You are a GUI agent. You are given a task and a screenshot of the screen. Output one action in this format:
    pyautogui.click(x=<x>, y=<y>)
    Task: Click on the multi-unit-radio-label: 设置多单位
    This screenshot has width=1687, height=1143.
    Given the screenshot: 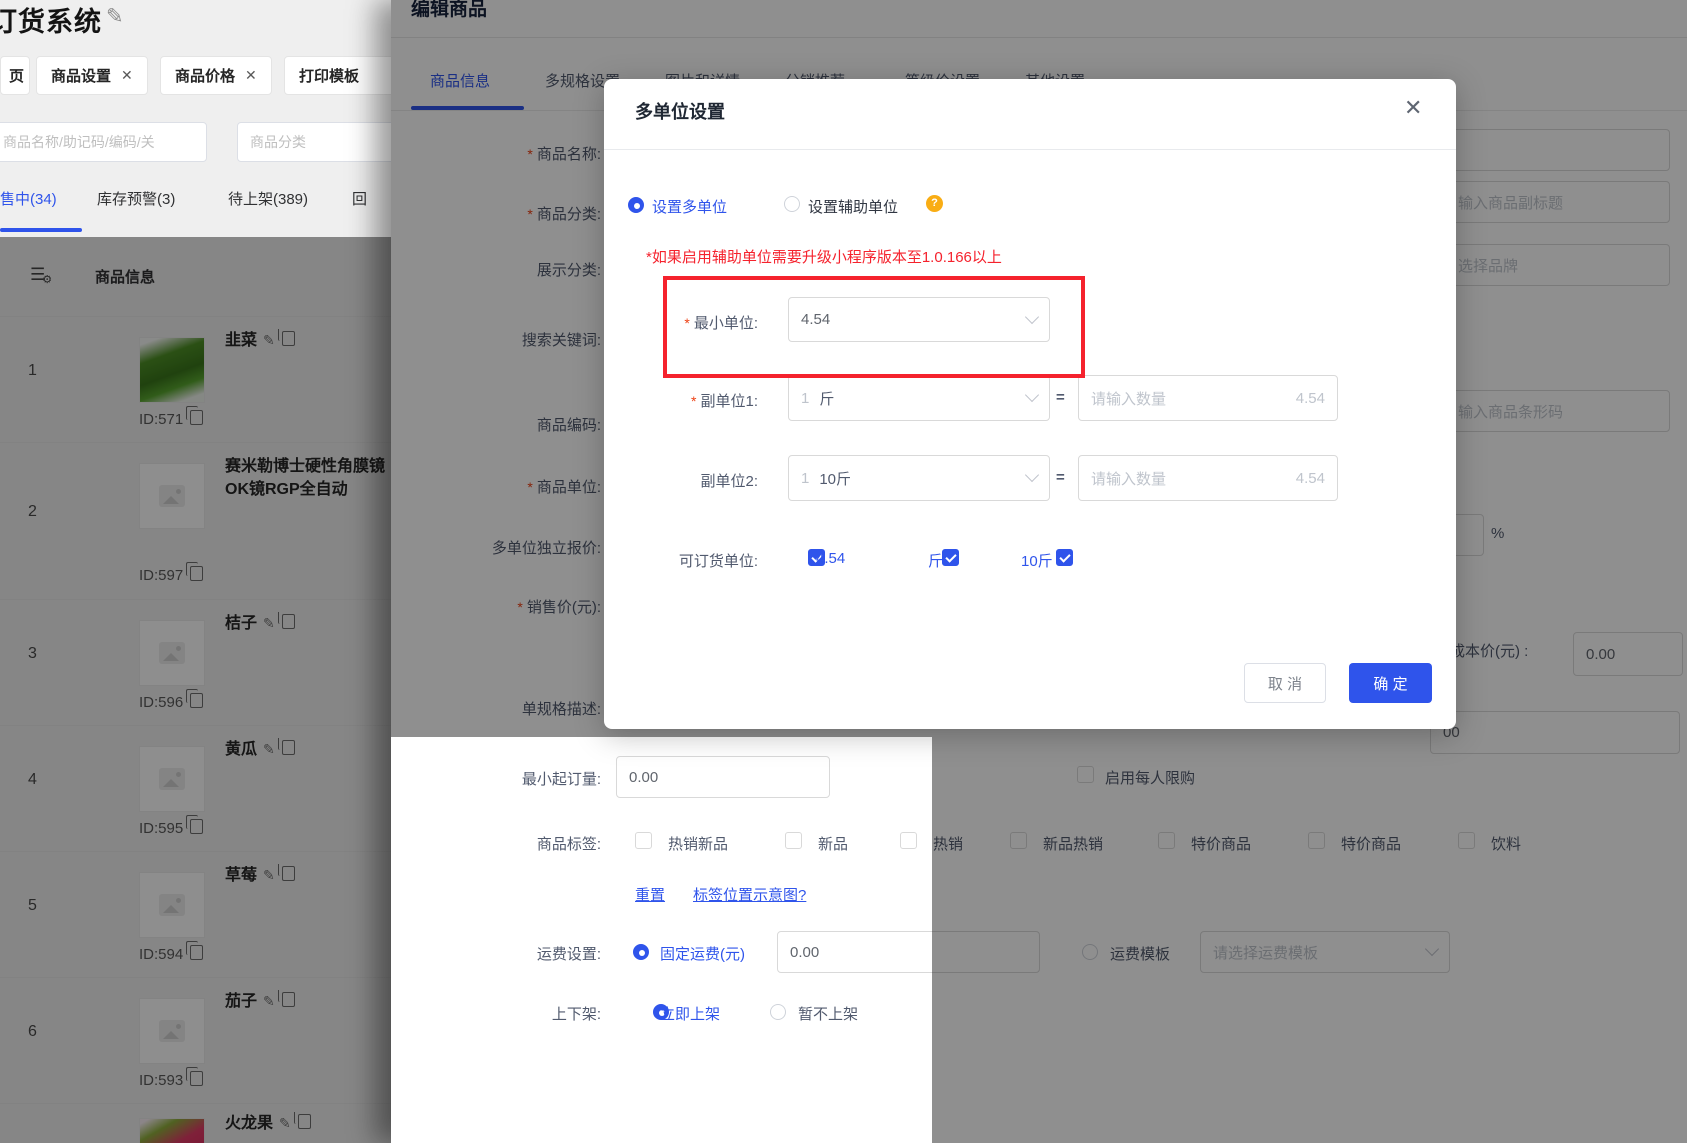 What is the action you would take?
    pyautogui.click(x=689, y=206)
    